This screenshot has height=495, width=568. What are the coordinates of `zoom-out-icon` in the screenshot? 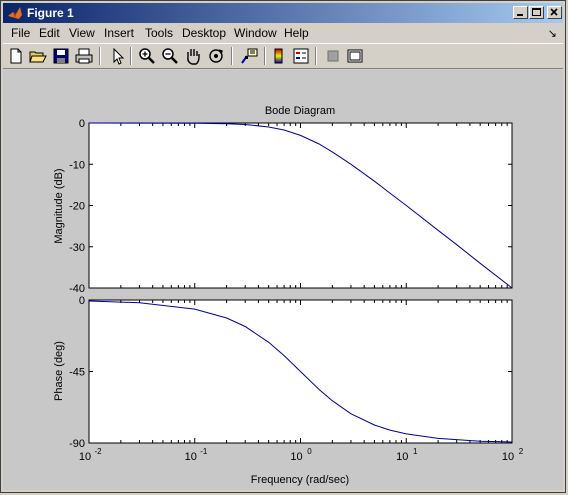 It's located at (170, 56).